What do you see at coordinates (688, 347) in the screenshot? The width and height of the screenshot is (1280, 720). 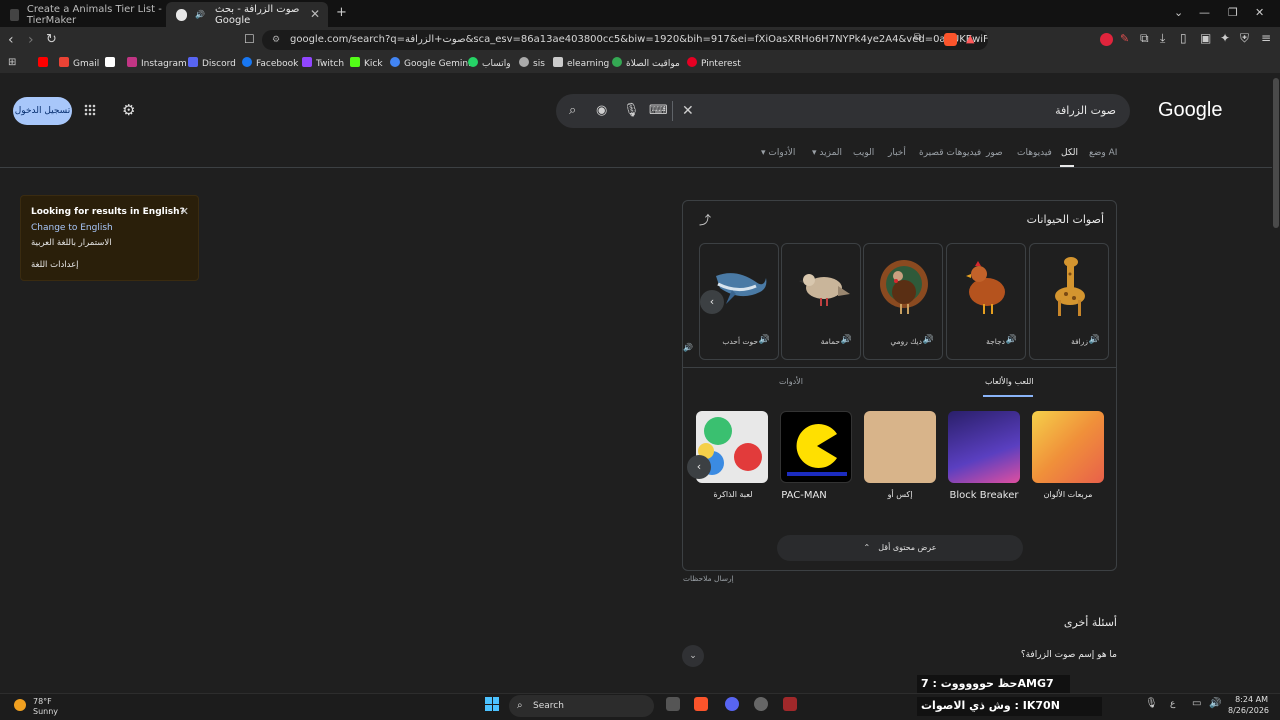 I see `partial-speaker-icon: 🔊` at bounding box center [688, 347].